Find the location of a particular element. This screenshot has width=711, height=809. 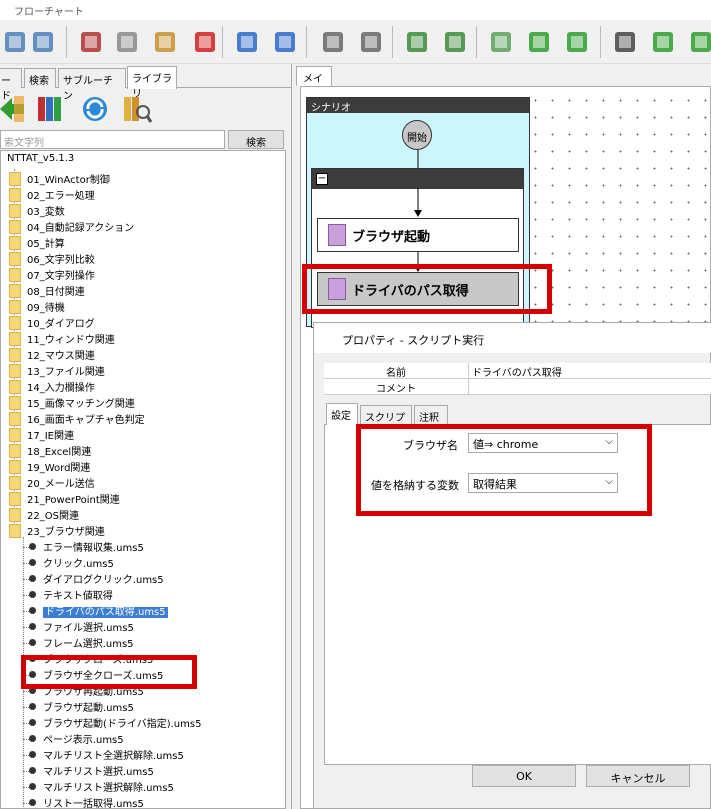

tree-folder: 12_マウス関連 is located at coordinates (52, 355).